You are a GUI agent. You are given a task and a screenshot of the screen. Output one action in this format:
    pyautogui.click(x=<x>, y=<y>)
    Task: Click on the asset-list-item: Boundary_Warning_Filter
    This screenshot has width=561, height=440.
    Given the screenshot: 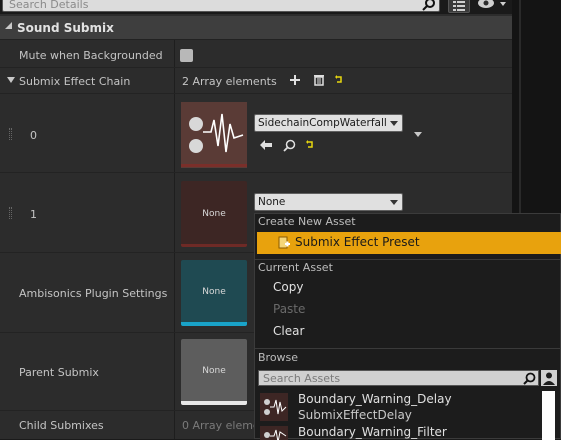 What is the action you would take?
    pyautogui.click(x=398, y=432)
    